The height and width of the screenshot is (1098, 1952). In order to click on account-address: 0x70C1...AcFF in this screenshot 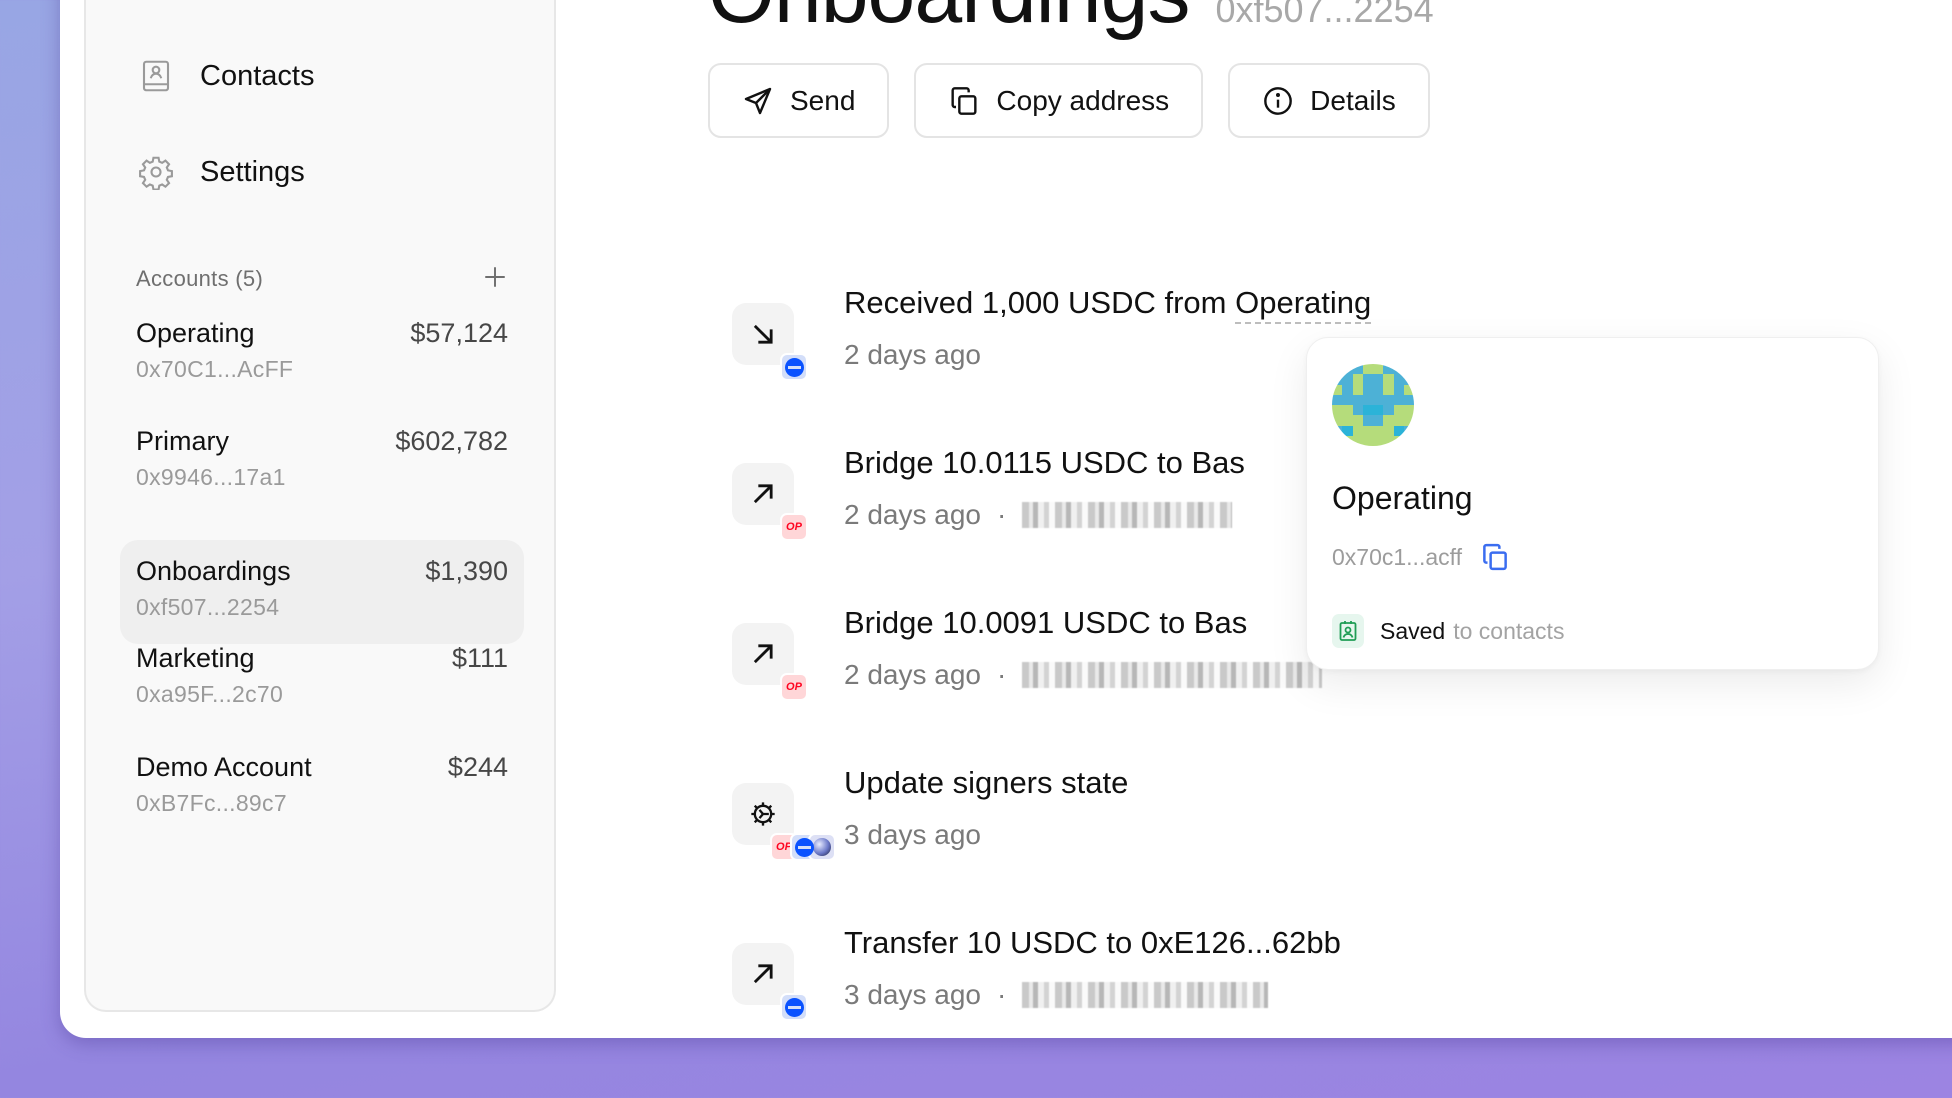, I will do `click(215, 369)`.